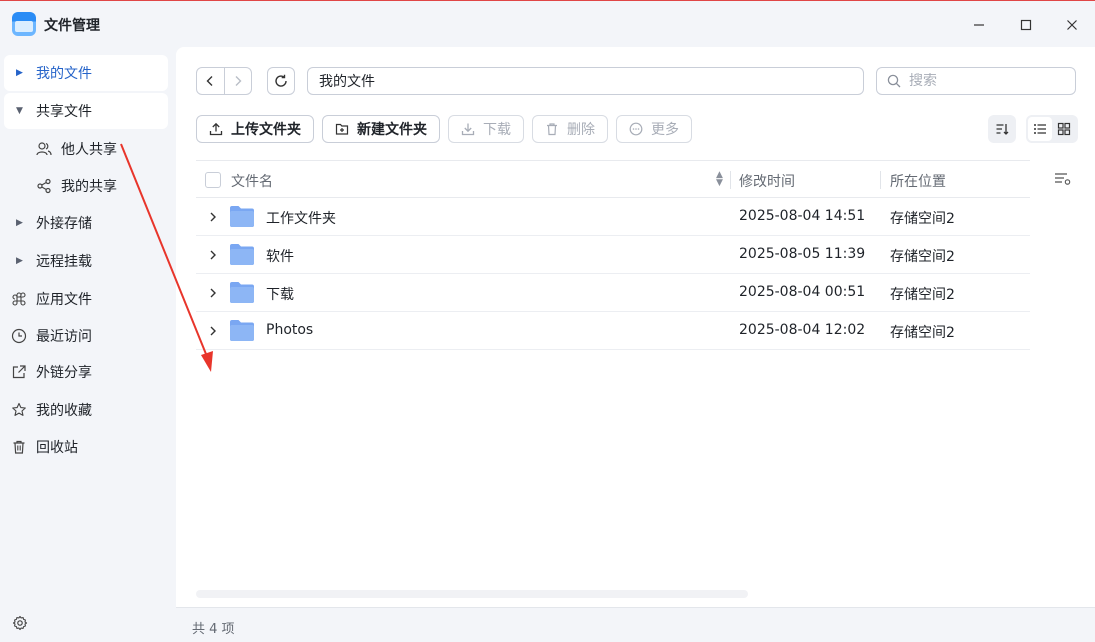 The width and height of the screenshot is (1095, 642). What do you see at coordinates (20, 623) in the screenshot?
I see `gear-icon` at bounding box center [20, 623].